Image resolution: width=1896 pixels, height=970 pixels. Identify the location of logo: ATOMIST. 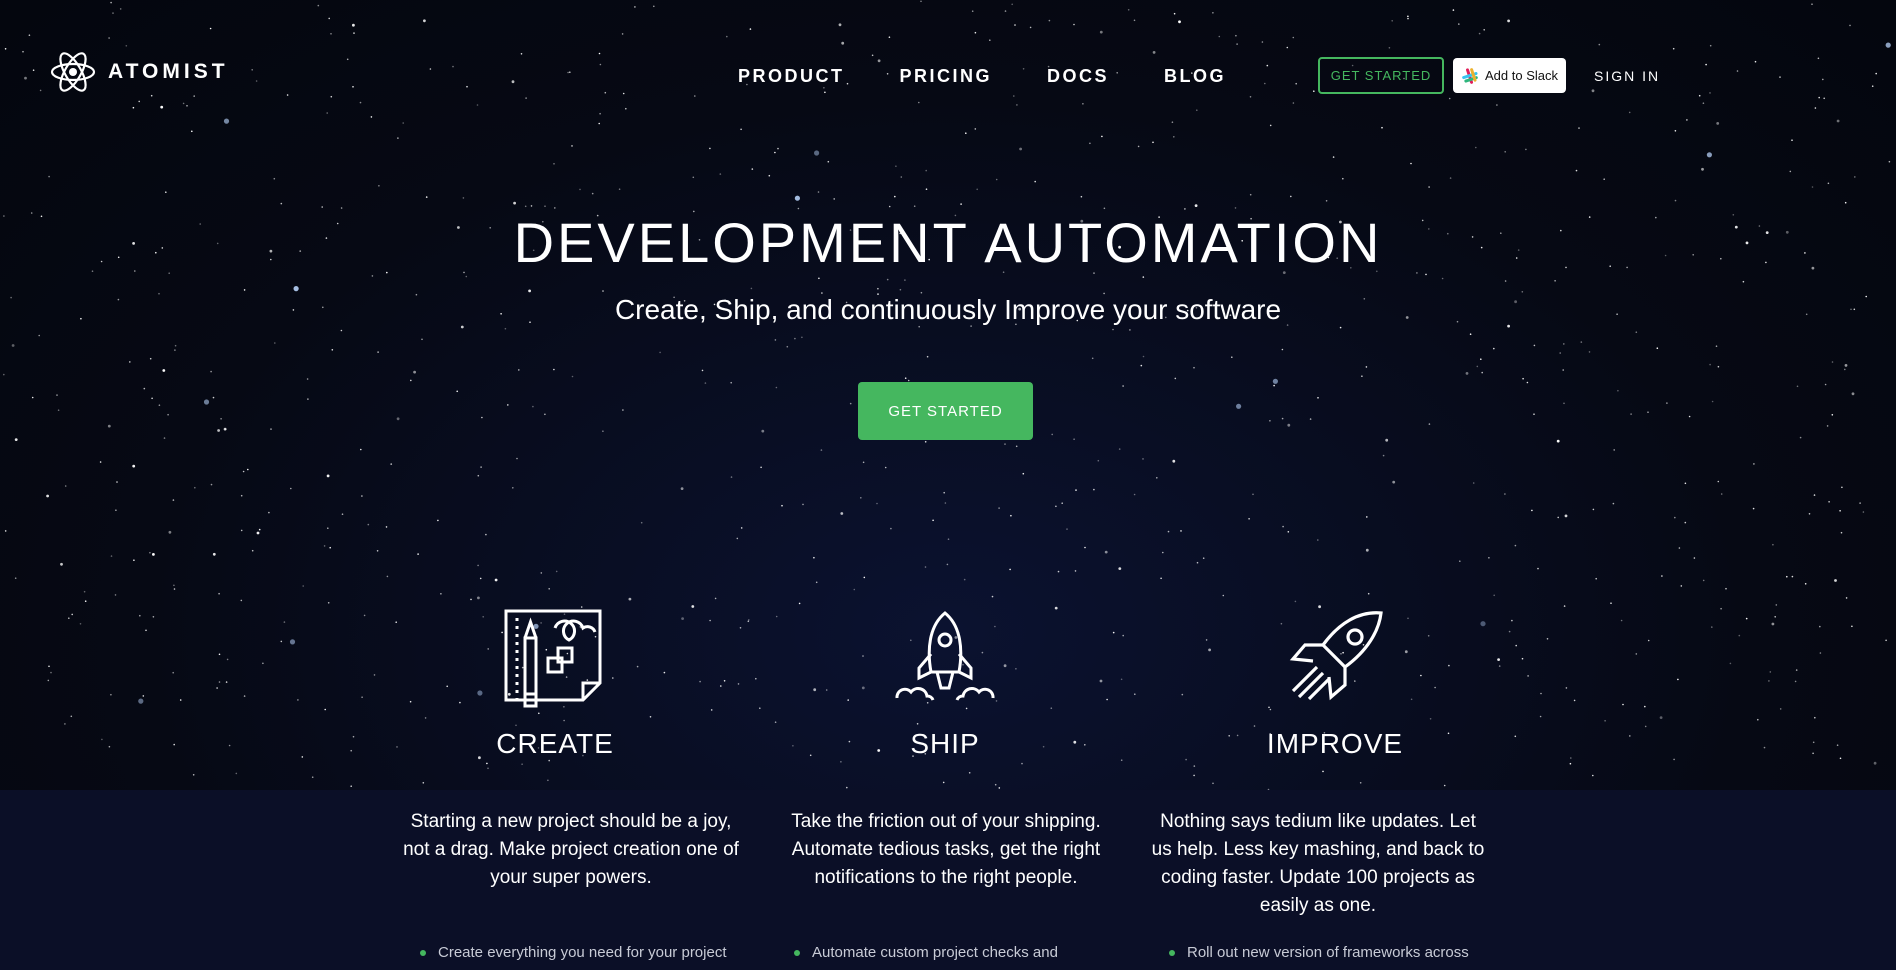
(139, 72).